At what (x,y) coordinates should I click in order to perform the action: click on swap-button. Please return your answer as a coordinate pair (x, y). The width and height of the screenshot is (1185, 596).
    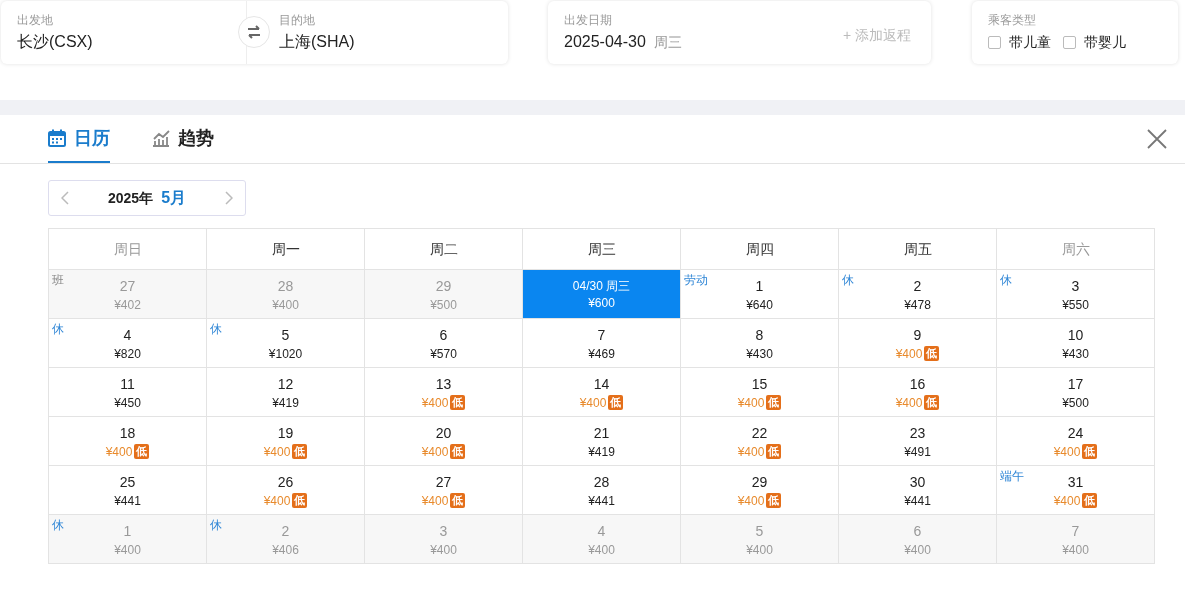
    Looking at the image, I should click on (254, 32).